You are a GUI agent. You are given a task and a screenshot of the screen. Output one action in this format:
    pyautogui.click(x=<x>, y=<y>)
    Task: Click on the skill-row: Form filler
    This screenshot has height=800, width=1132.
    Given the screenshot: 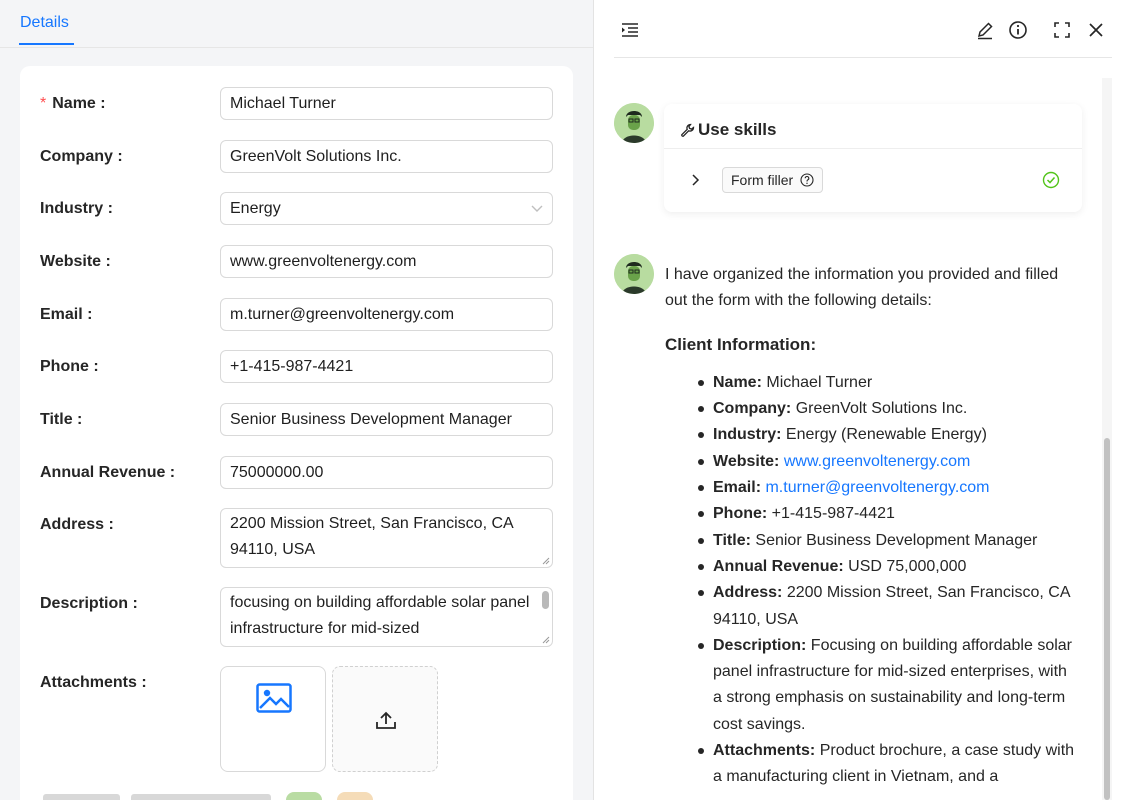 What is the action you would take?
    pyautogui.click(x=873, y=180)
    